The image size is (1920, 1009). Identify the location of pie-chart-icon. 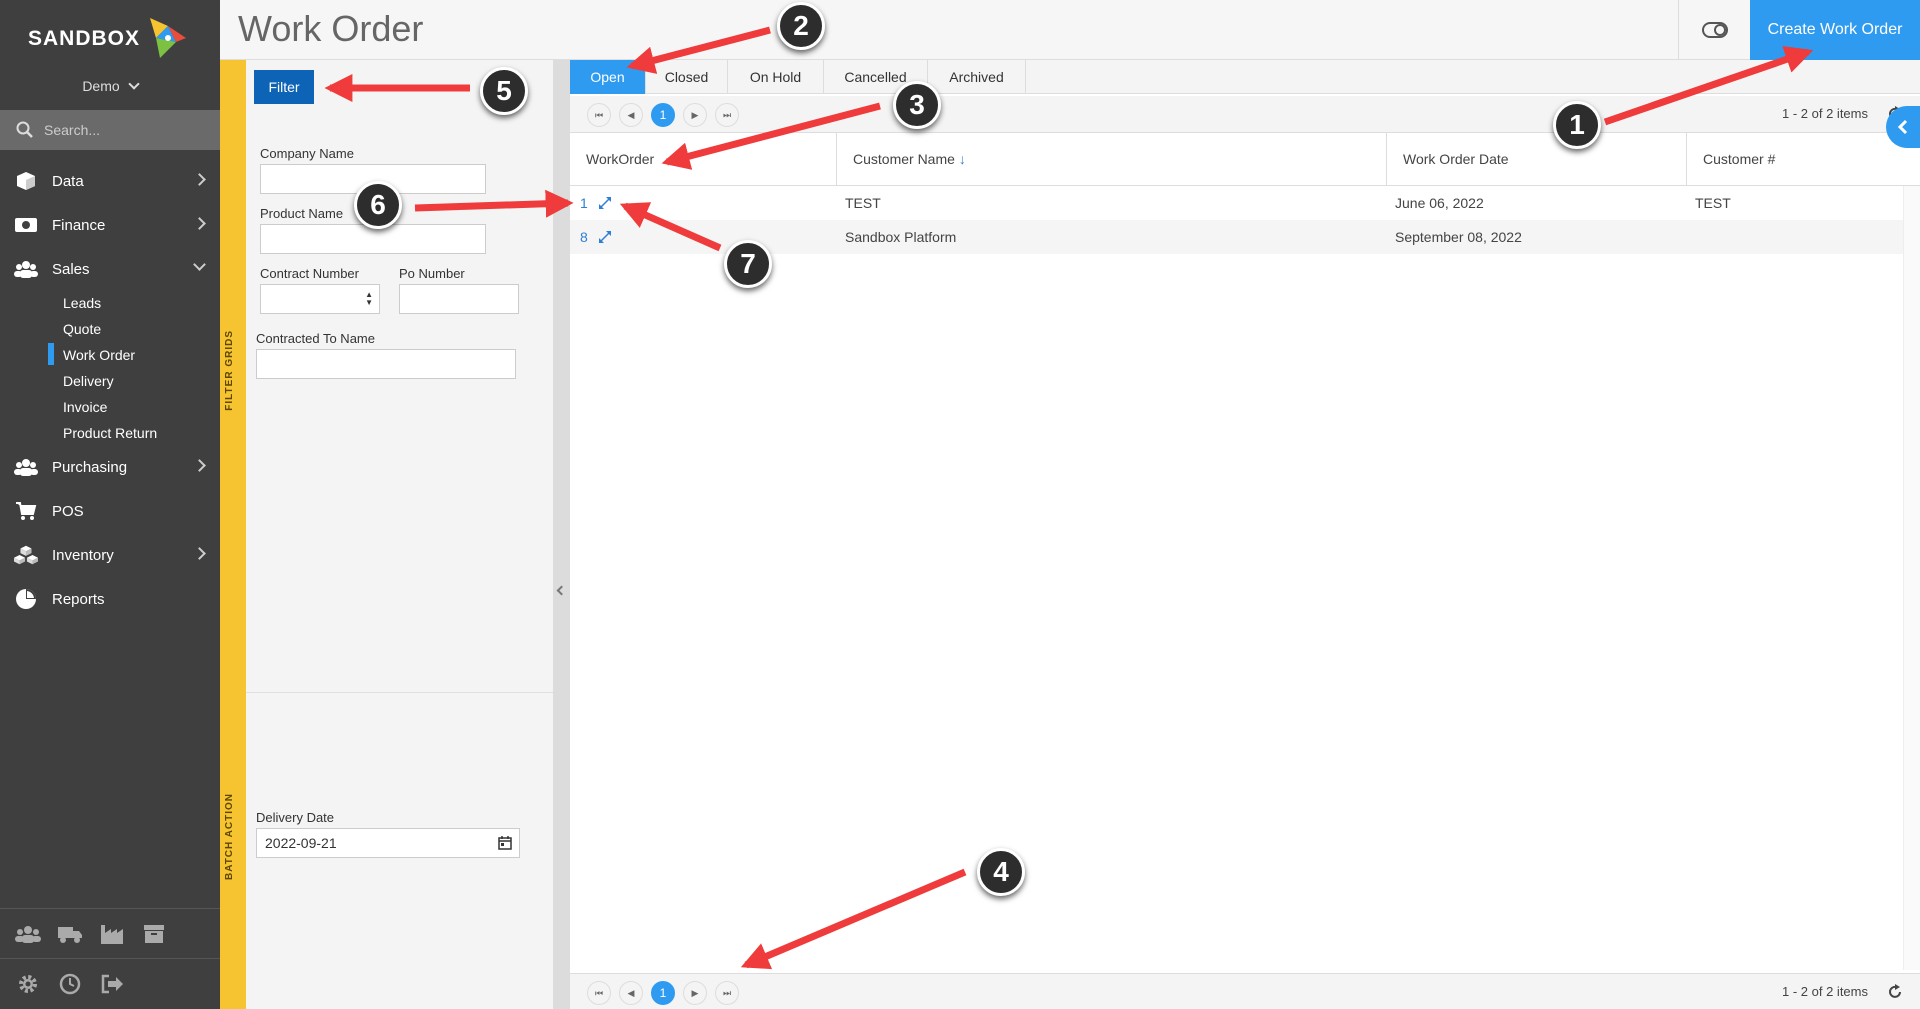
(26, 599).